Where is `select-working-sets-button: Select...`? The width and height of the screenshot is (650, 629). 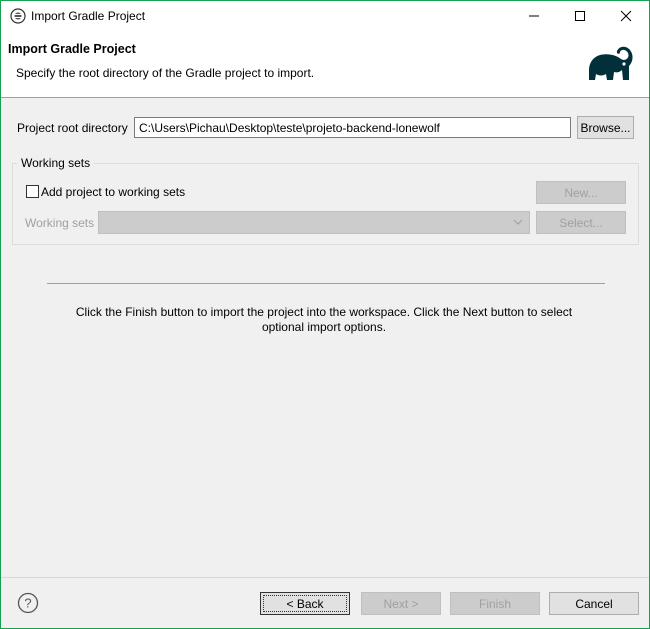 select-working-sets-button: Select... is located at coordinates (581, 222).